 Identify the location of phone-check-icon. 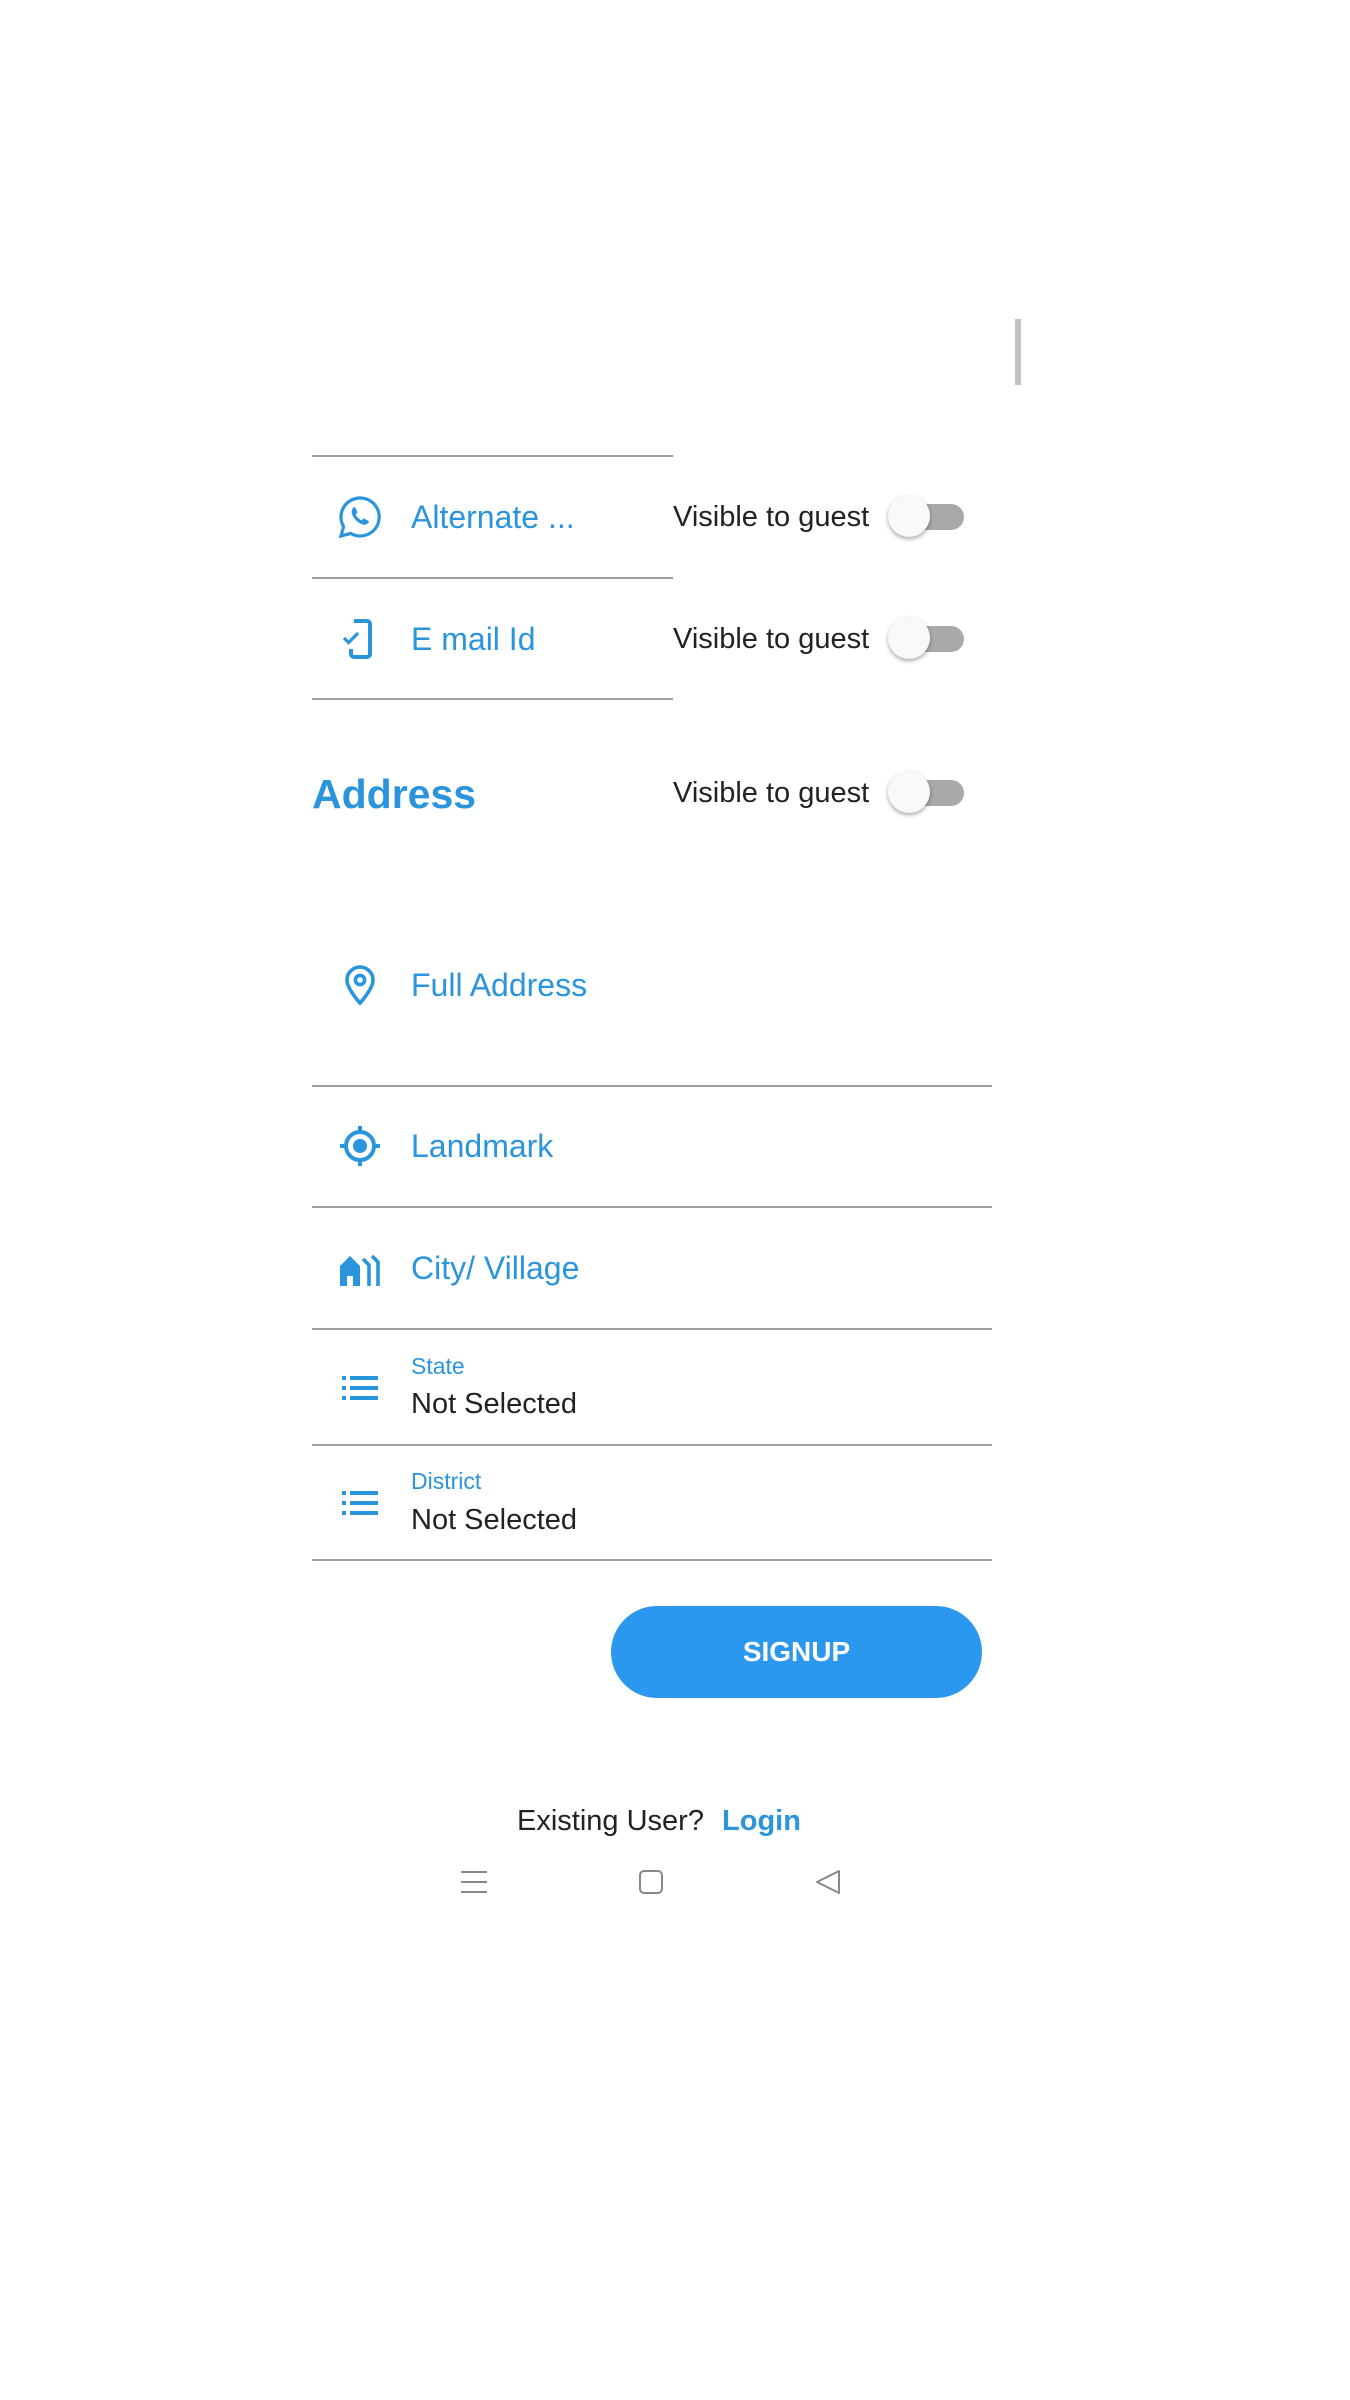
(357, 639).